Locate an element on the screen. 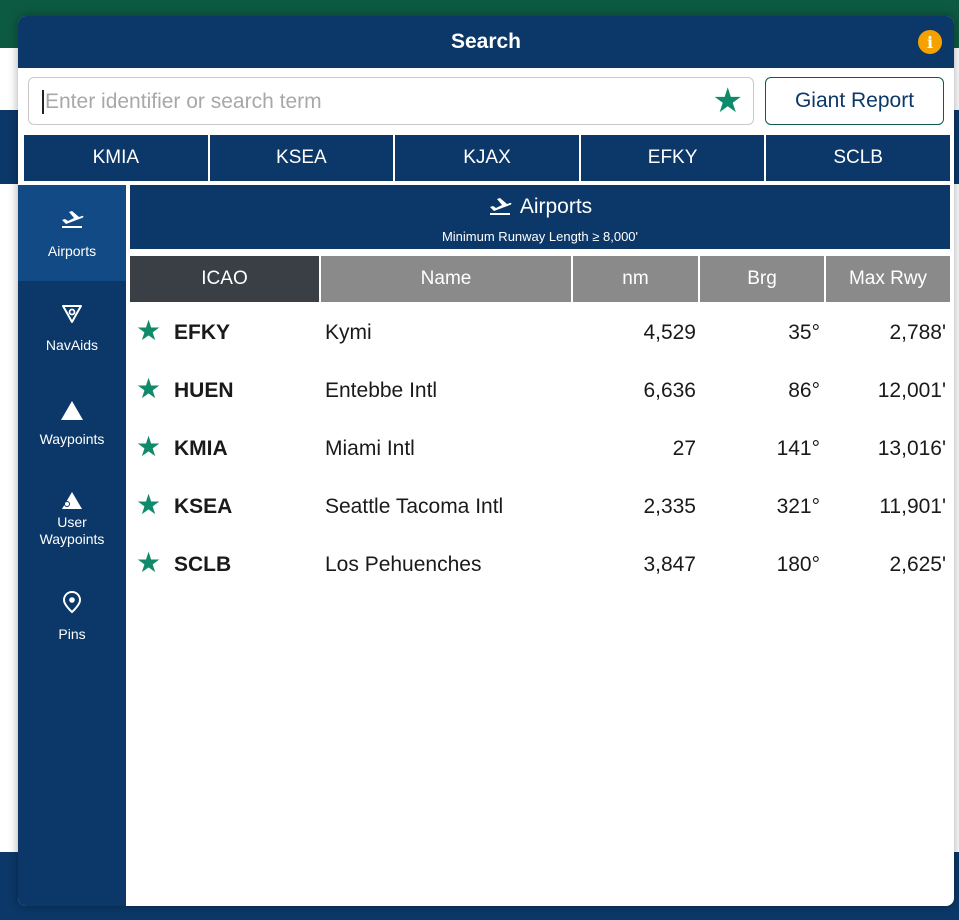 Image resolution: width=959 pixels, height=920 pixels. cell-nm: 6,636 is located at coordinates (669, 390).